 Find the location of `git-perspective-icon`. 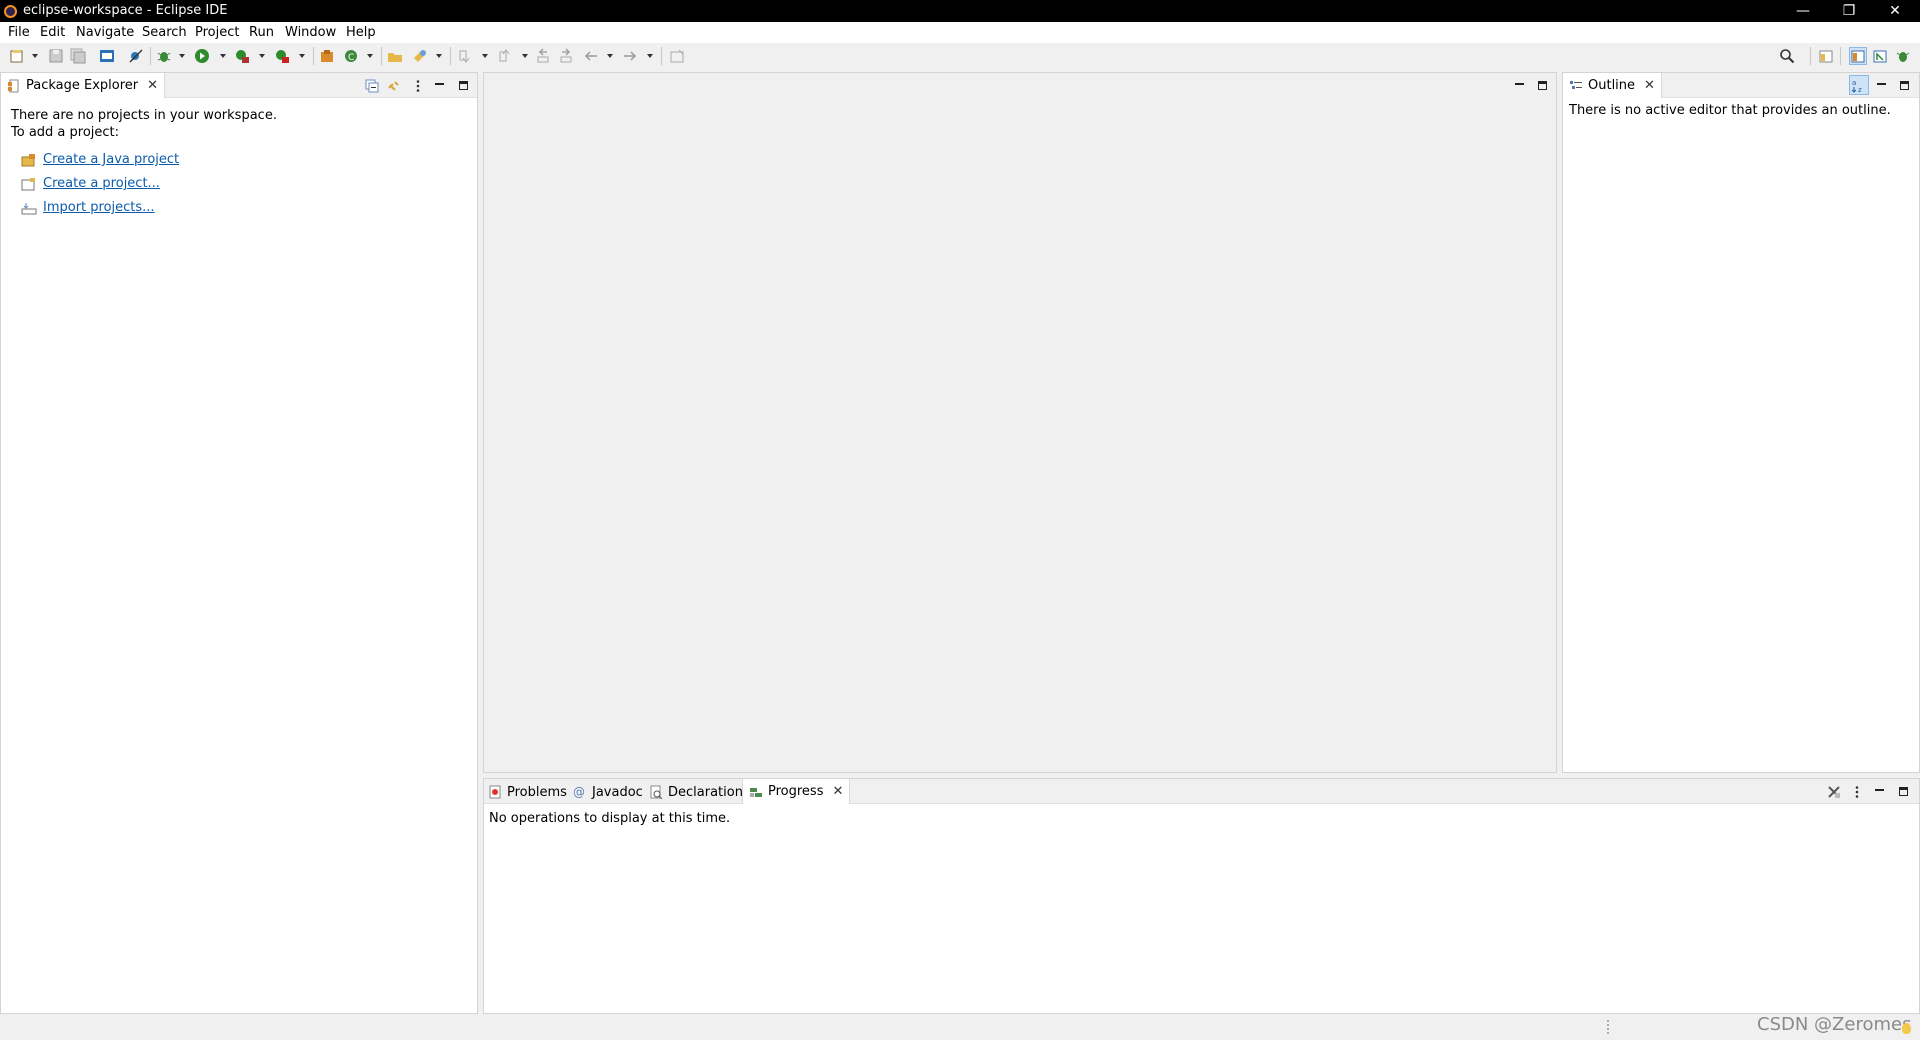

git-perspective-icon is located at coordinates (1880, 56).